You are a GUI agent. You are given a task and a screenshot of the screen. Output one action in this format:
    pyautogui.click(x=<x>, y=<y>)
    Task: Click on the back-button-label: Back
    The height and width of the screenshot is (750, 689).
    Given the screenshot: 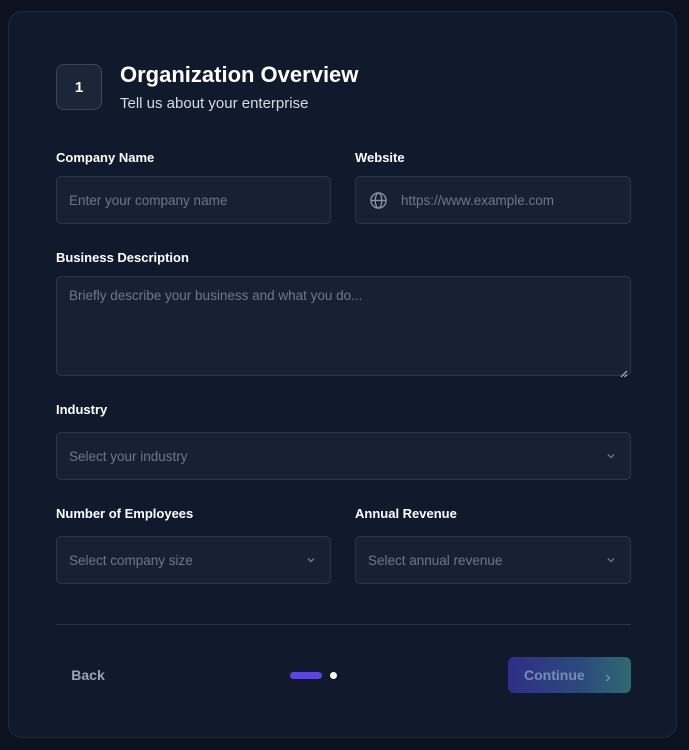 What is the action you would take?
    pyautogui.click(x=88, y=675)
    